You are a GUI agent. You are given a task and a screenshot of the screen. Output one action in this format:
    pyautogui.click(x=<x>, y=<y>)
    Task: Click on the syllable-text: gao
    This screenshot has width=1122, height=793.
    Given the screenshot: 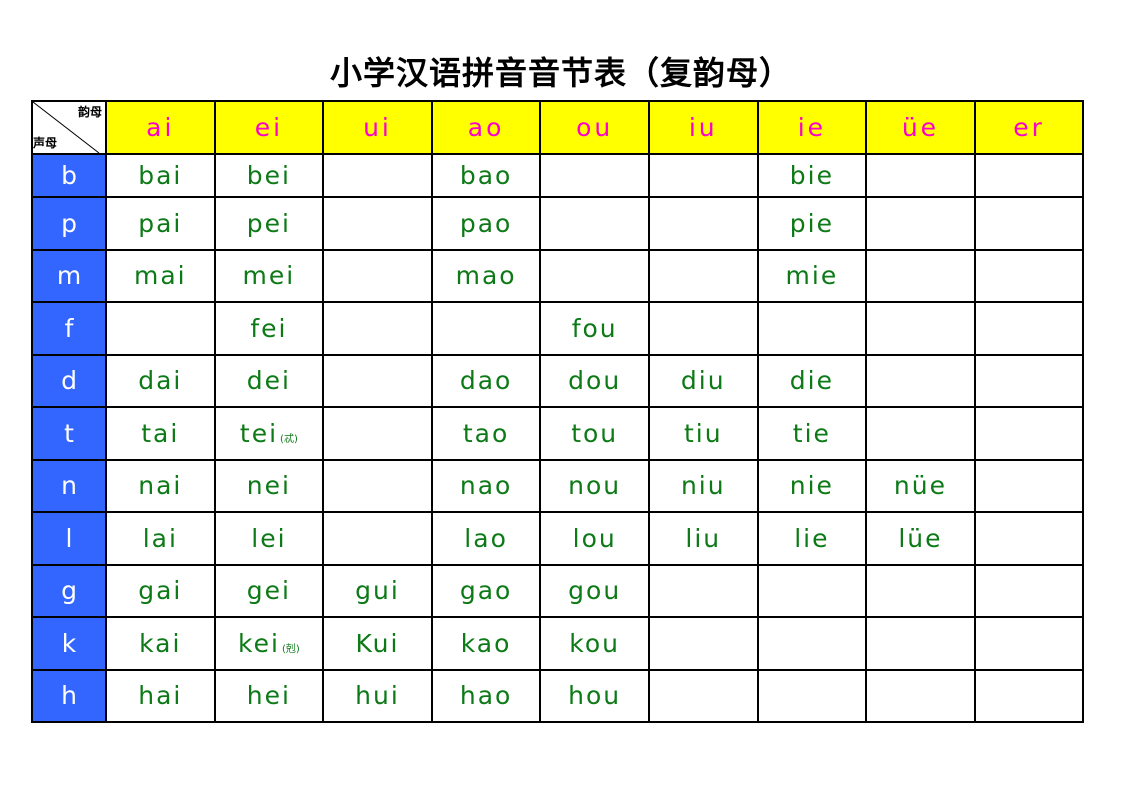 What is the action you would take?
    pyautogui.click(x=486, y=591)
    